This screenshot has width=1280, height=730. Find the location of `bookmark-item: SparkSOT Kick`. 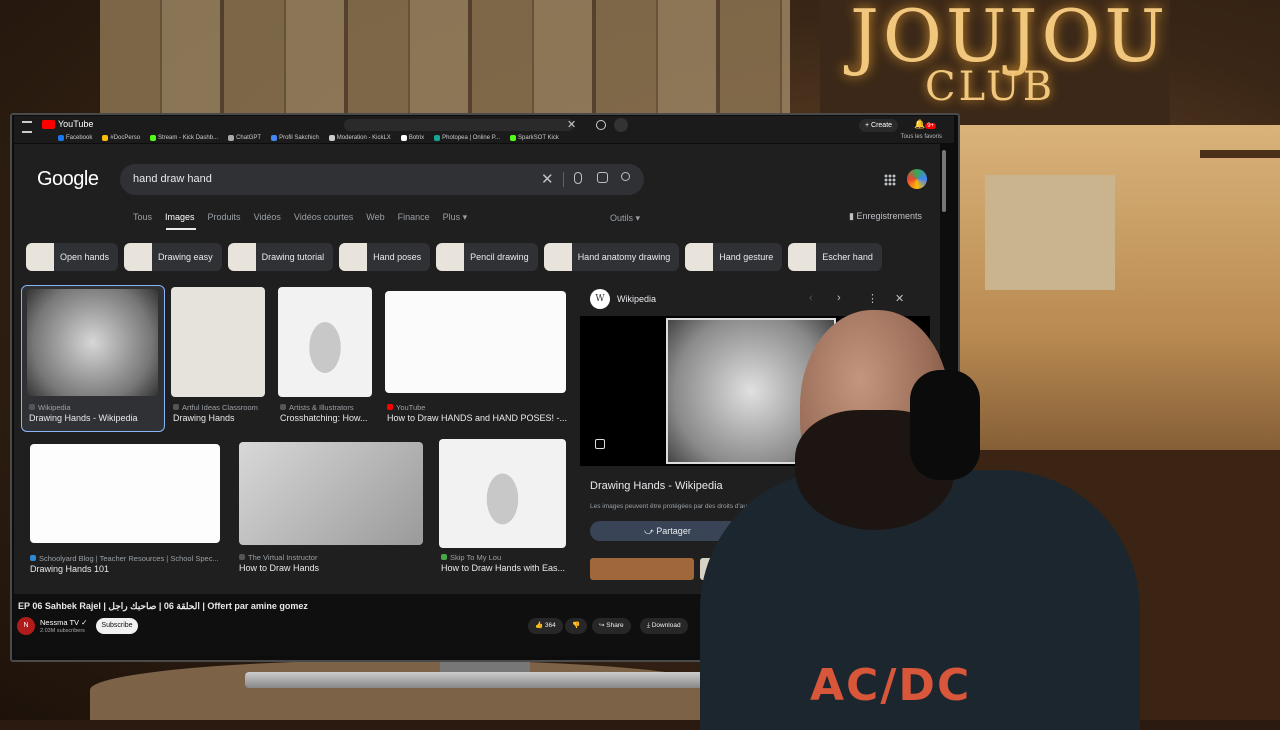

bookmark-item: SparkSOT Kick is located at coordinates (534, 138).